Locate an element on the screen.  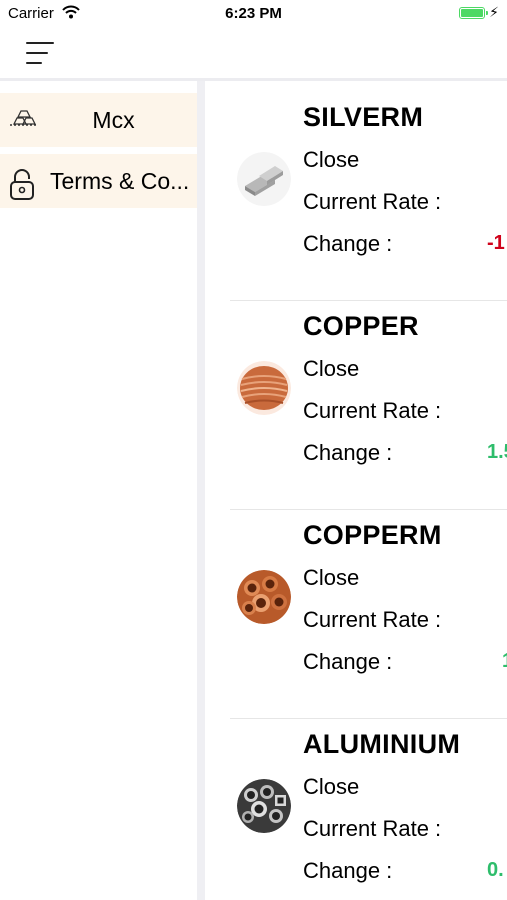
commodity-name: SILVERM is located at coordinates (363, 117).